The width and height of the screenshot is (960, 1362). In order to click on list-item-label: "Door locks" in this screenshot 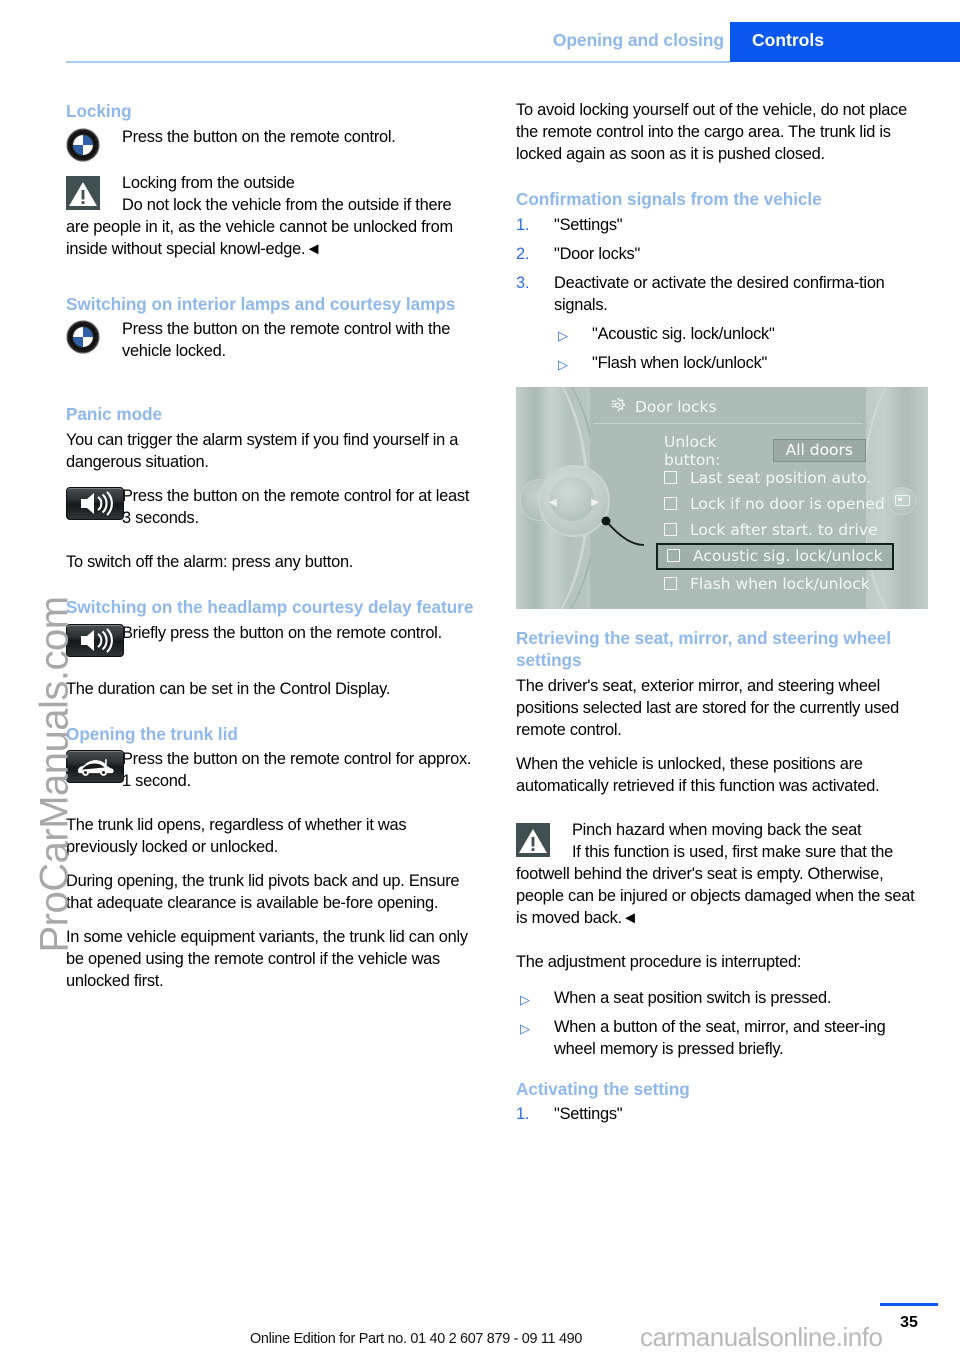, I will do `click(597, 253)`.